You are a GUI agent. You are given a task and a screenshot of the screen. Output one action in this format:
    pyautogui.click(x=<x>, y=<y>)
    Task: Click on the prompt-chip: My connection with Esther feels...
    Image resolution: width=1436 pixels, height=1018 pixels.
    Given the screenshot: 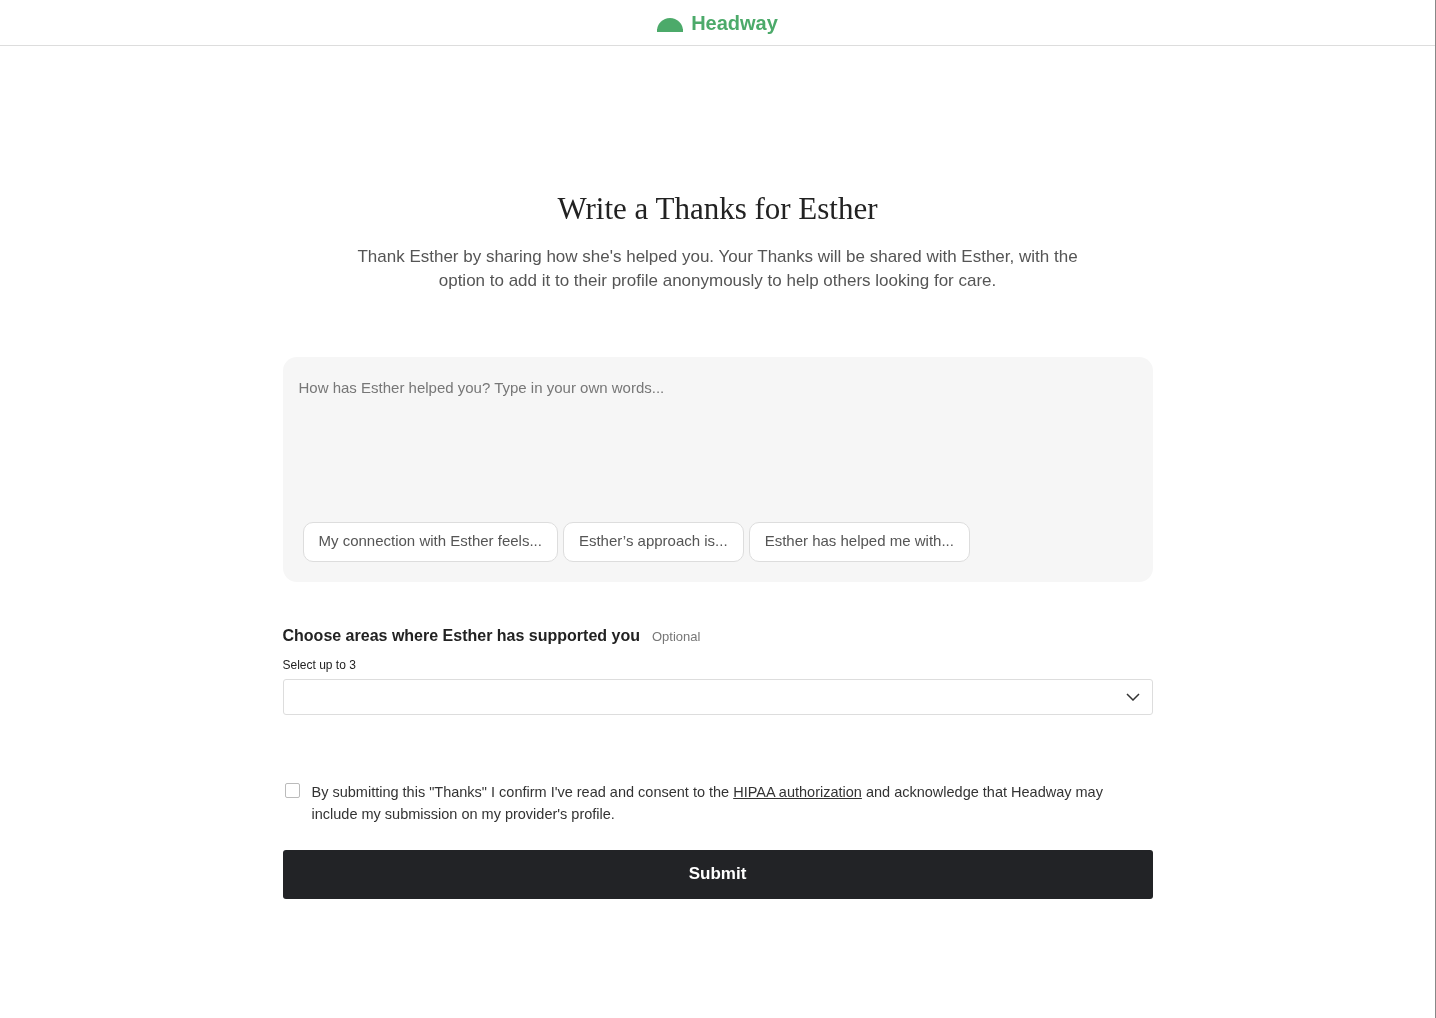 What is the action you would take?
    pyautogui.click(x=430, y=541)
    